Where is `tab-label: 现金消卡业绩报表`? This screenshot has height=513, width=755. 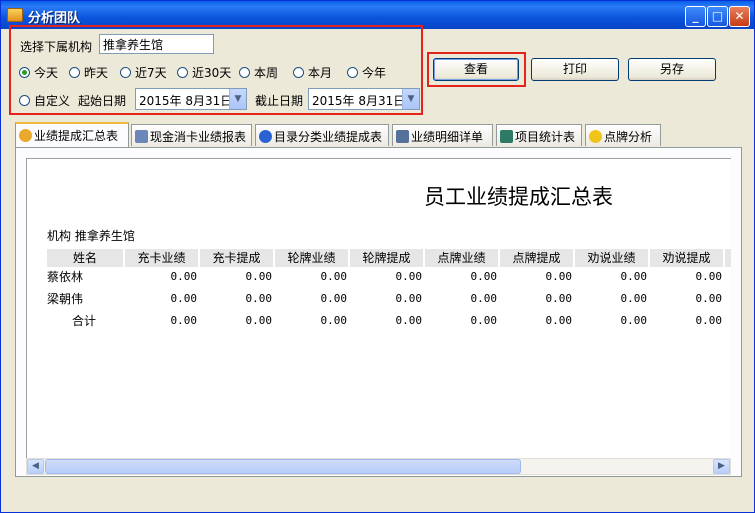
tab-label: 现金消卡业绩报表 is located at coordinates (198, 137).